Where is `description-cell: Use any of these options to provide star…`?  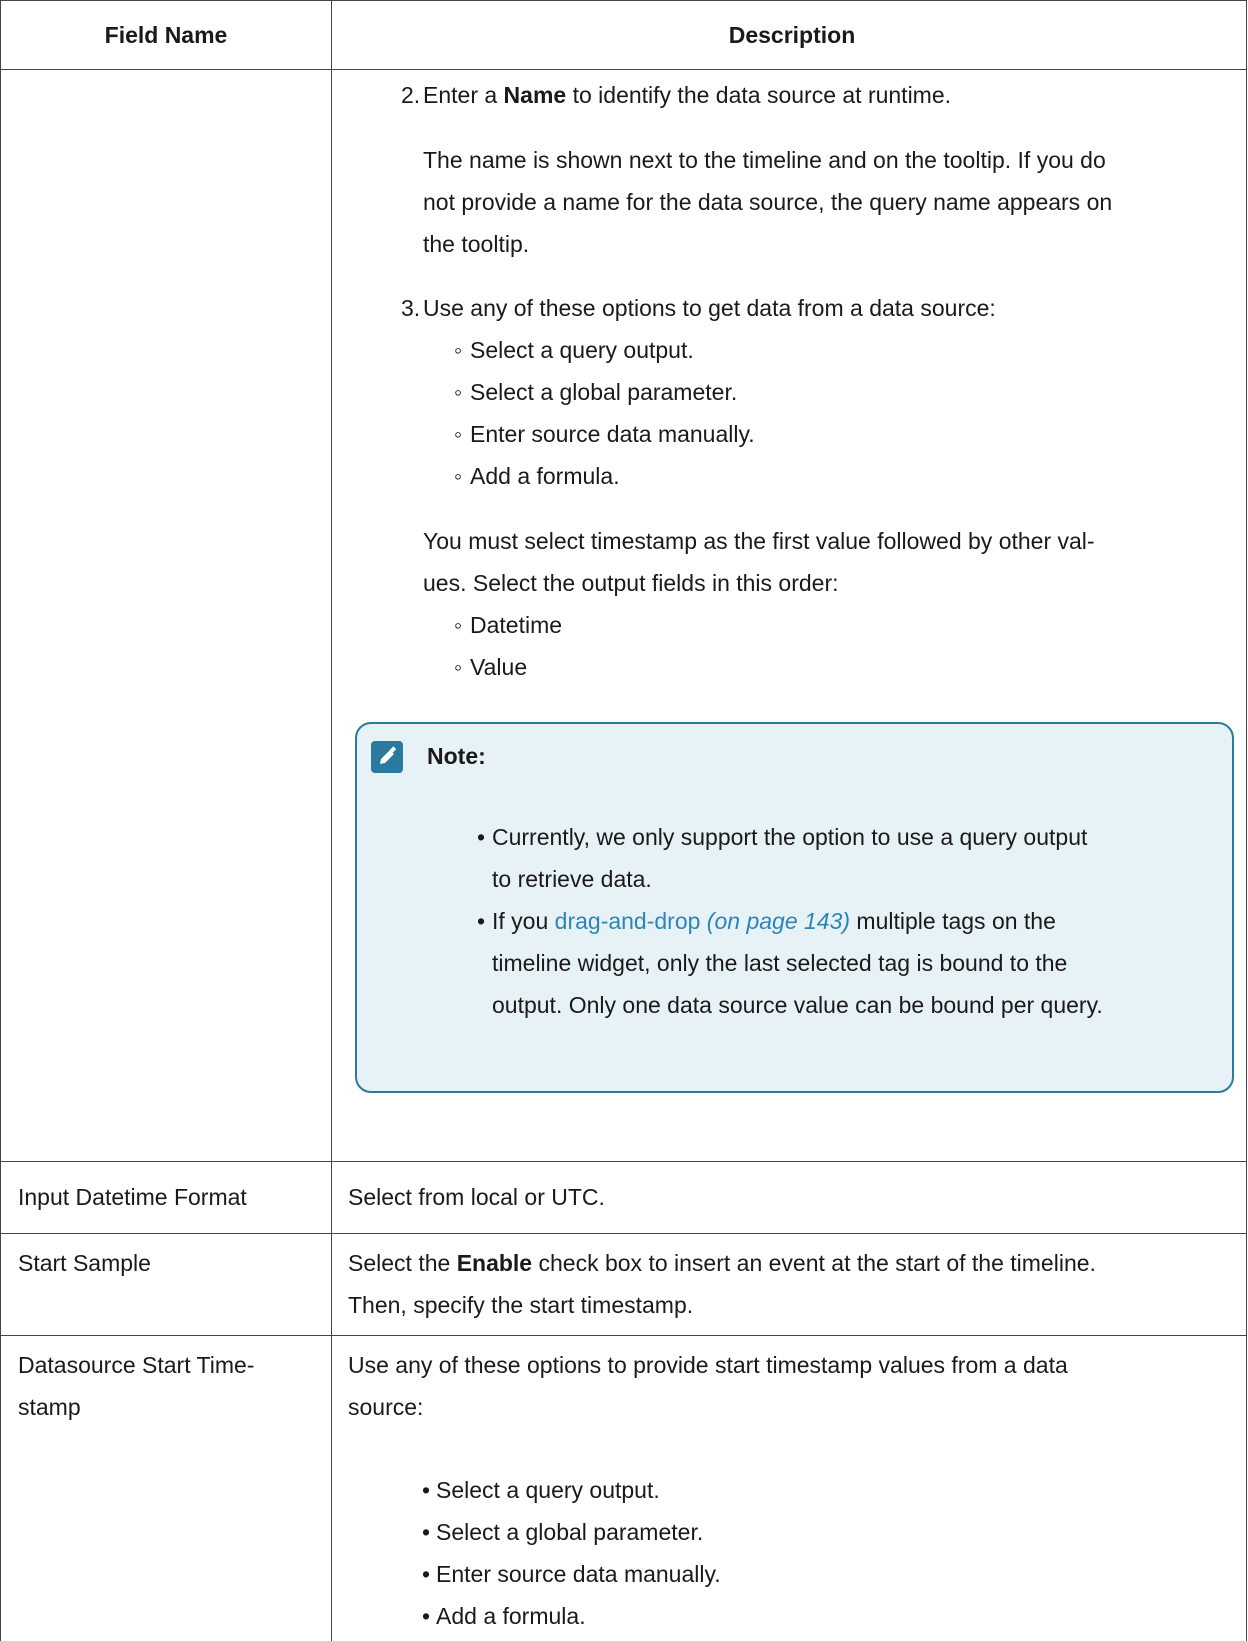 description-cell: Use any of these options to provide star… is located at coordinates (789, 1488).